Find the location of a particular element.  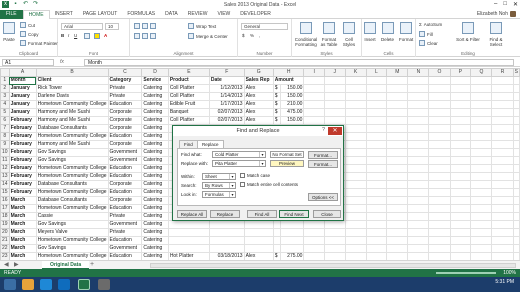

grid-cell: $ is located at coordinates (277, 120).